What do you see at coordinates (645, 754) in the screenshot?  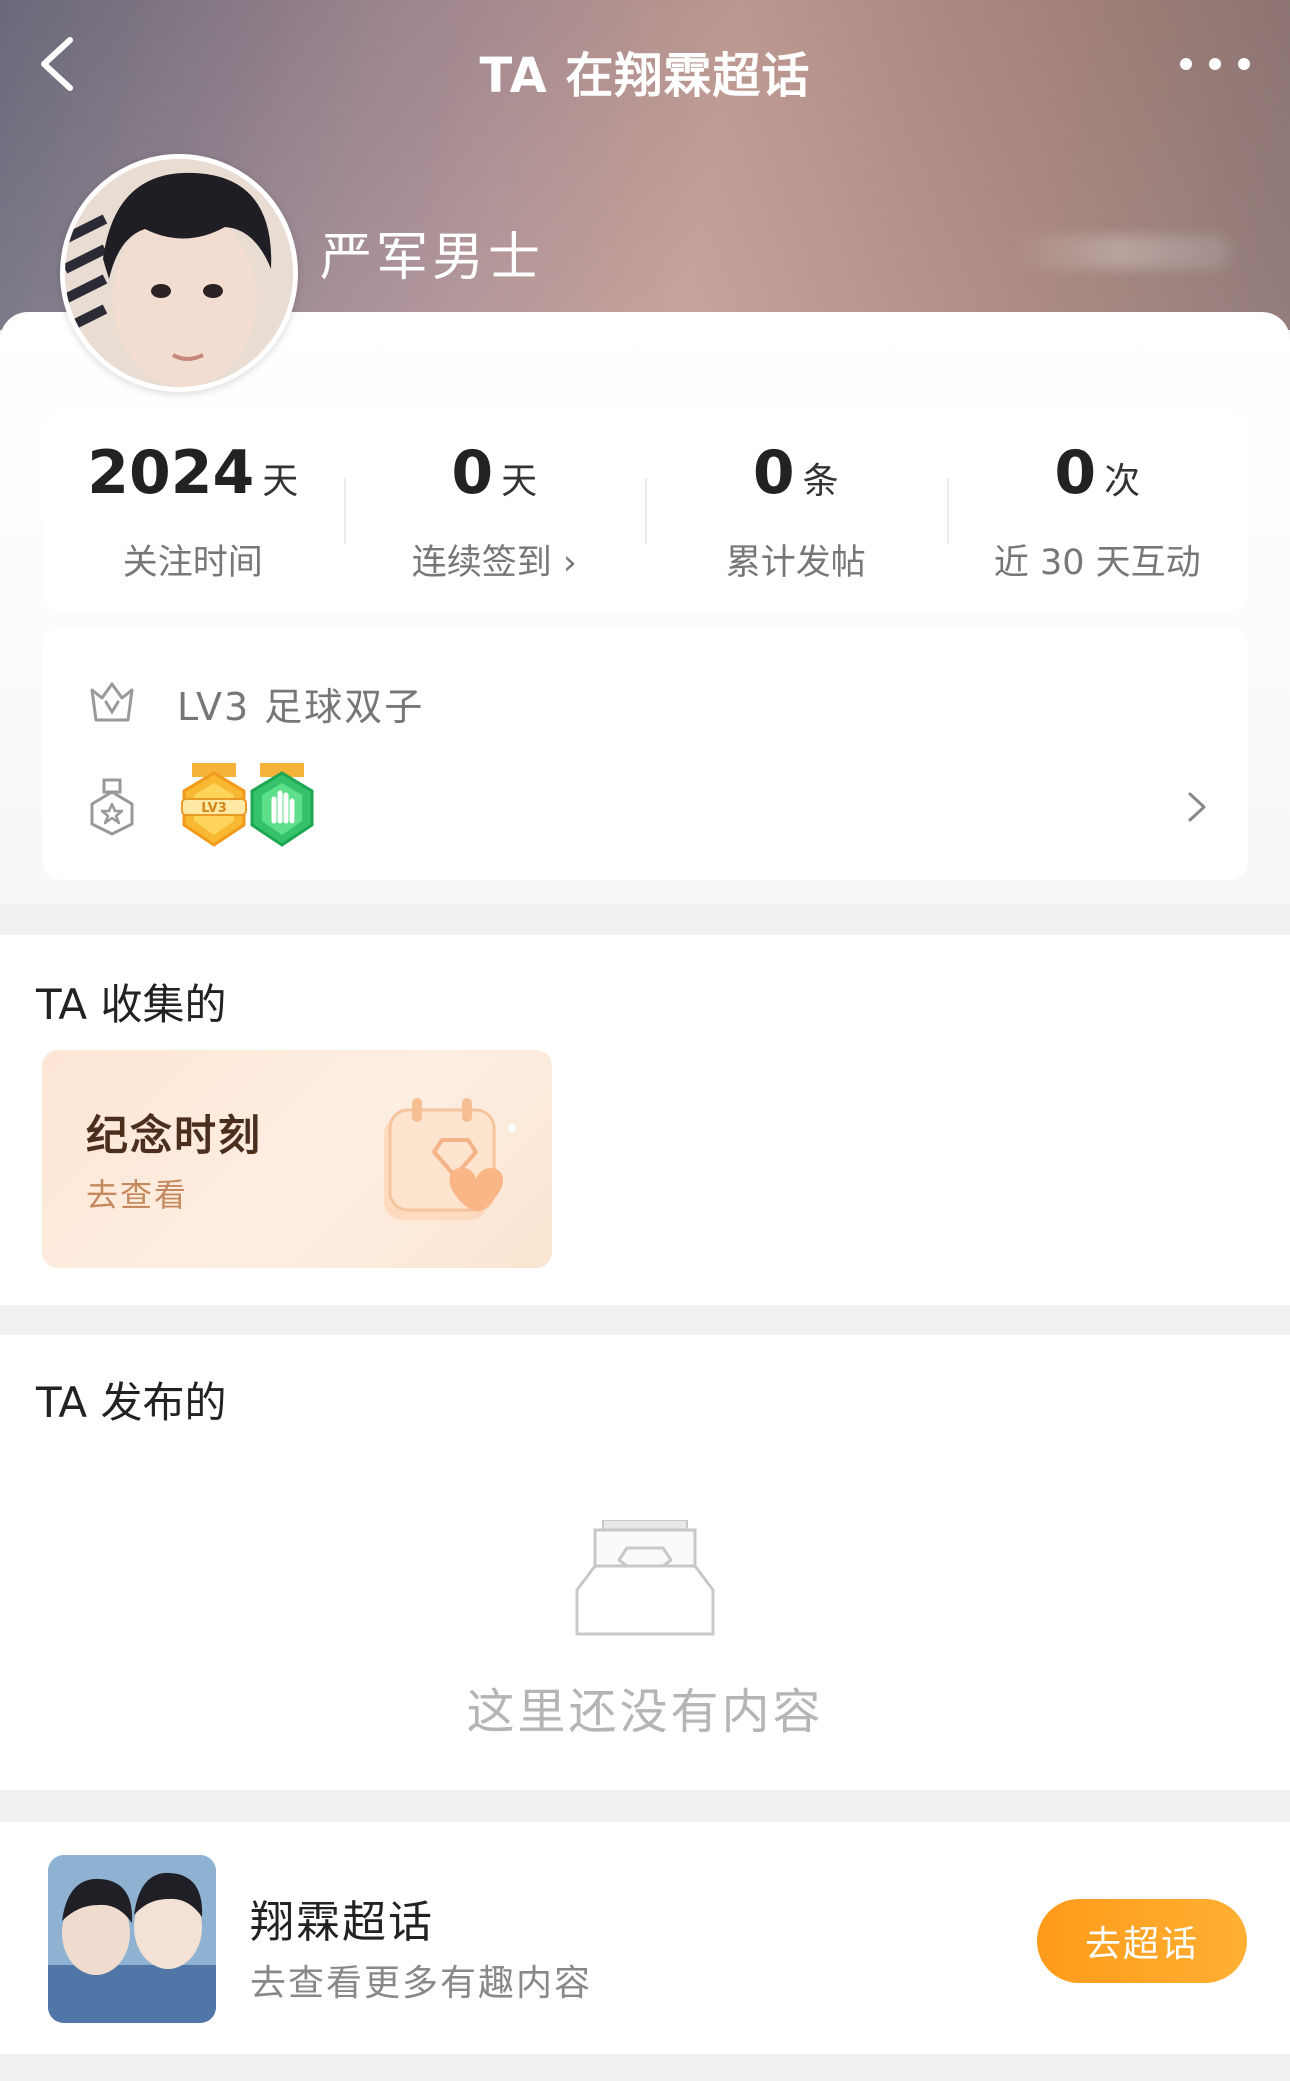 I see `level-medal-card: LV3 足球双子 LV3` at bounding box center [645, 754].